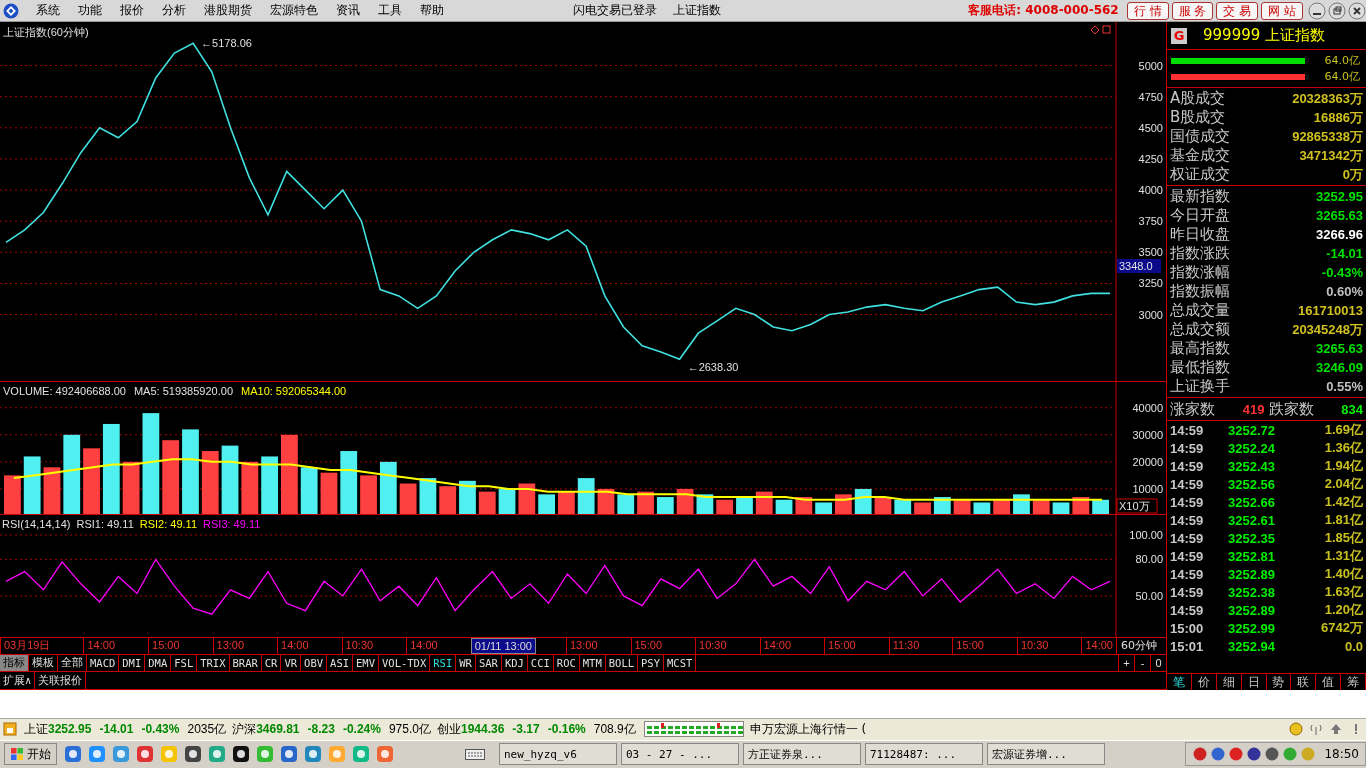  What do you see at coordinates (36, 729) in the screenshot?
I see `index-name: 上证` at bounding box center [36, 729].